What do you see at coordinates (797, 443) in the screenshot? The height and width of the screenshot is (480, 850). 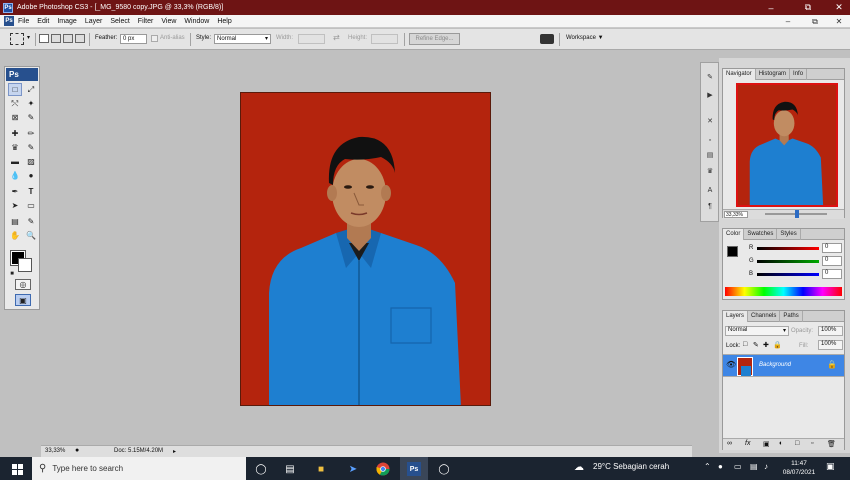 I see `new-group-icon: □` at bounding box center [797, 443].